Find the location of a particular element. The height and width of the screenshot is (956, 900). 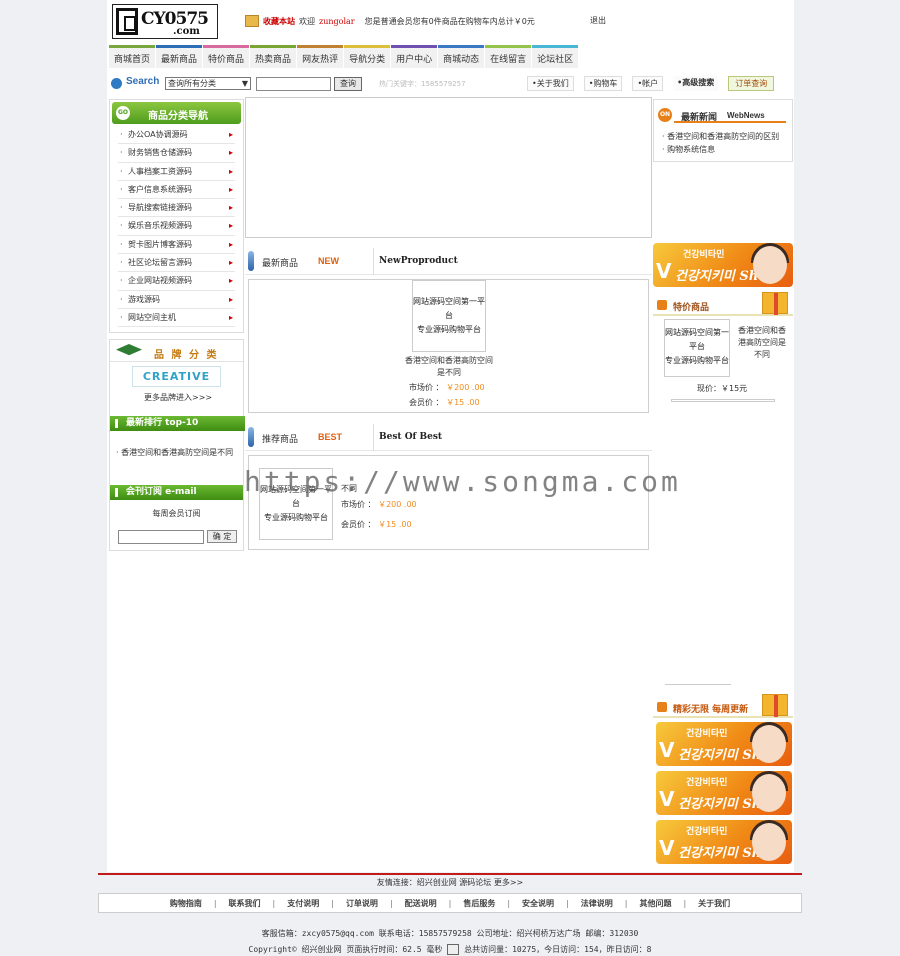

nav-guestbook: 在线留言 is located at coordinates (508, 56).